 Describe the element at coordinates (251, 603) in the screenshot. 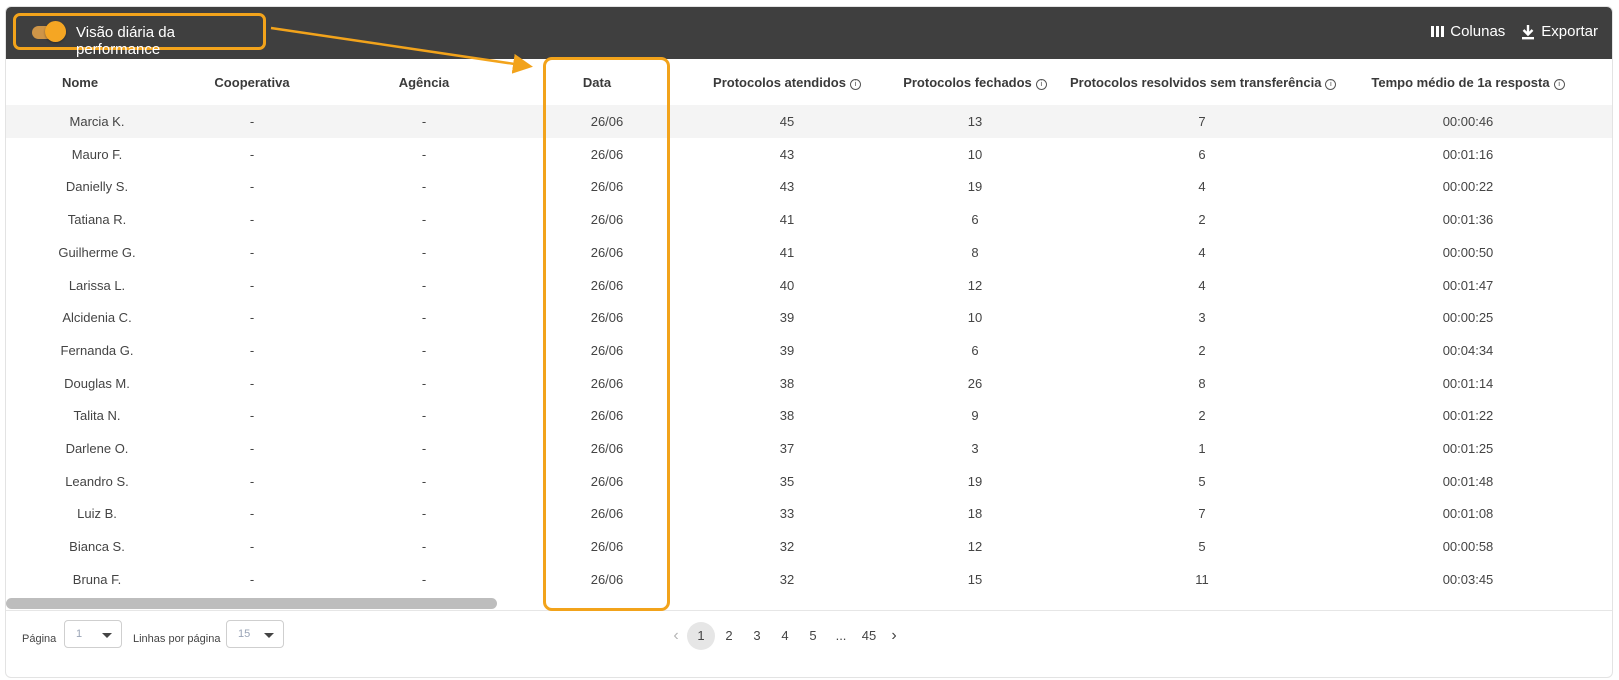

I see `scrollbar-thumb` at that location.